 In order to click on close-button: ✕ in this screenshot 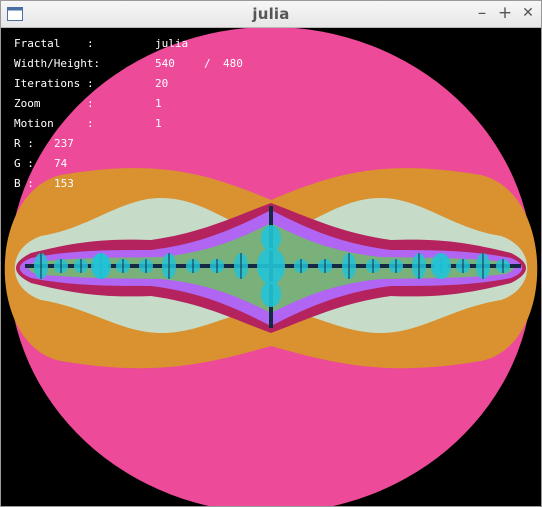, I will do `click(528, 13)`.